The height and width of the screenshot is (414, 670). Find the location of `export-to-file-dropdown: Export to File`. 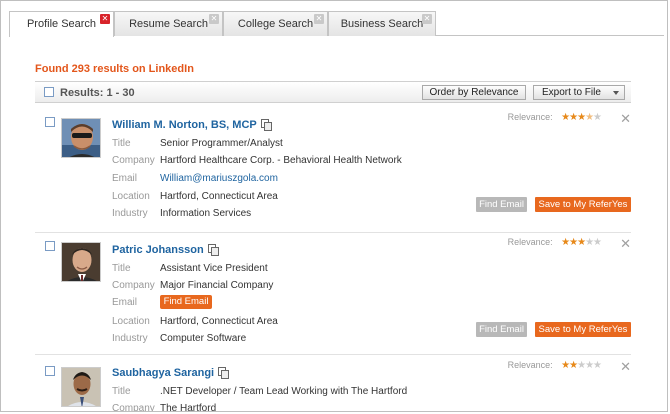

export-to-file-dropdown: Export to File is located at coordinates (579, 92).